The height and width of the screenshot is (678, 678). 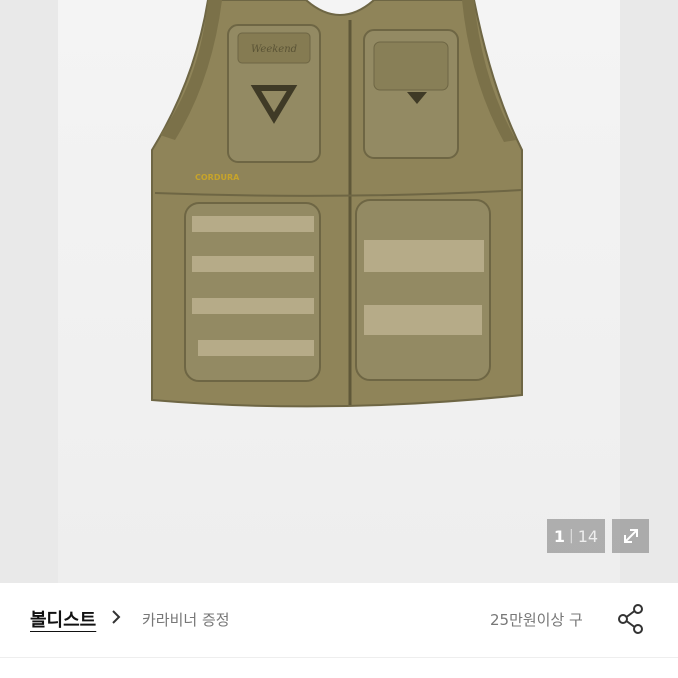 What do you see at coordinates (588, 536) in the screenshot?
I see `image-counter-total: 14` at bounding box center [588, 536].